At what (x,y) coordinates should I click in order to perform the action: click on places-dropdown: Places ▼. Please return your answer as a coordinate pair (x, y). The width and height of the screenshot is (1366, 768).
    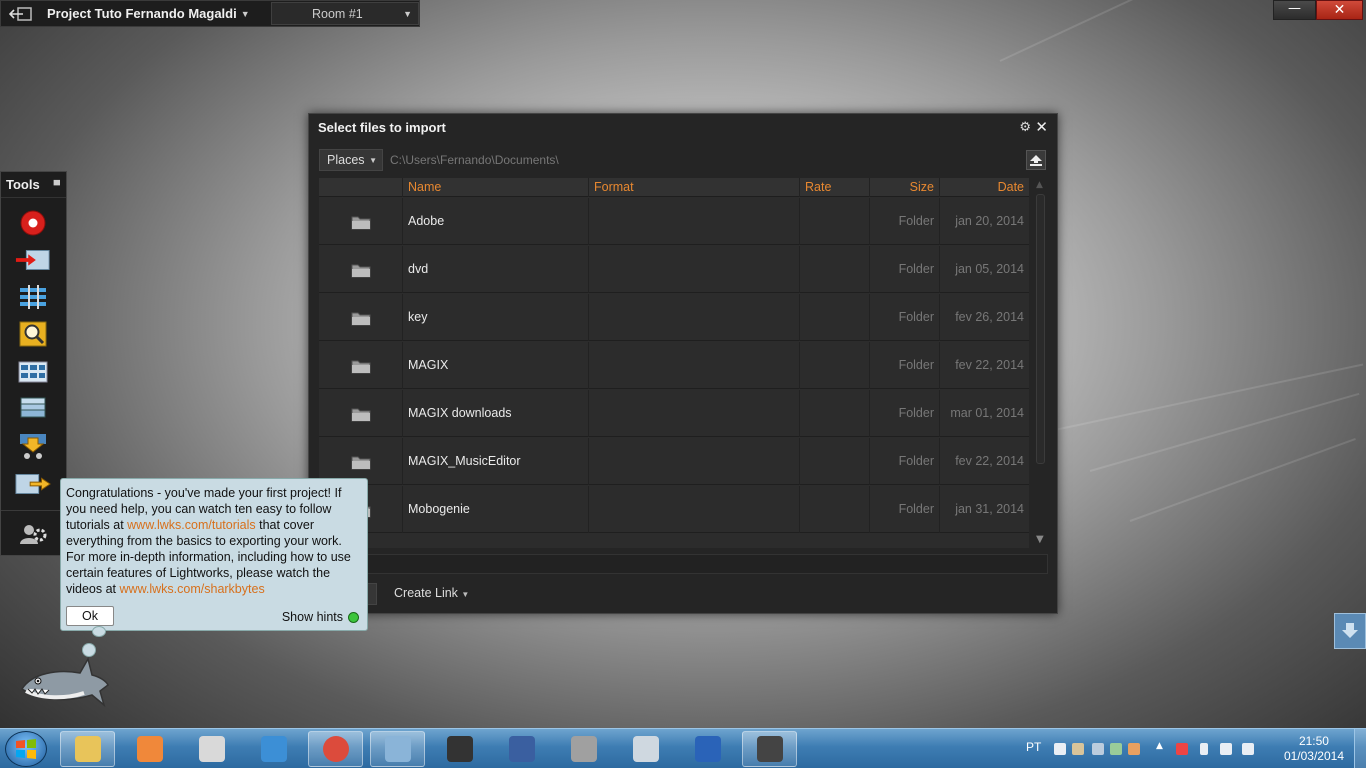
    Looking at the image, I should click on (351, 160).